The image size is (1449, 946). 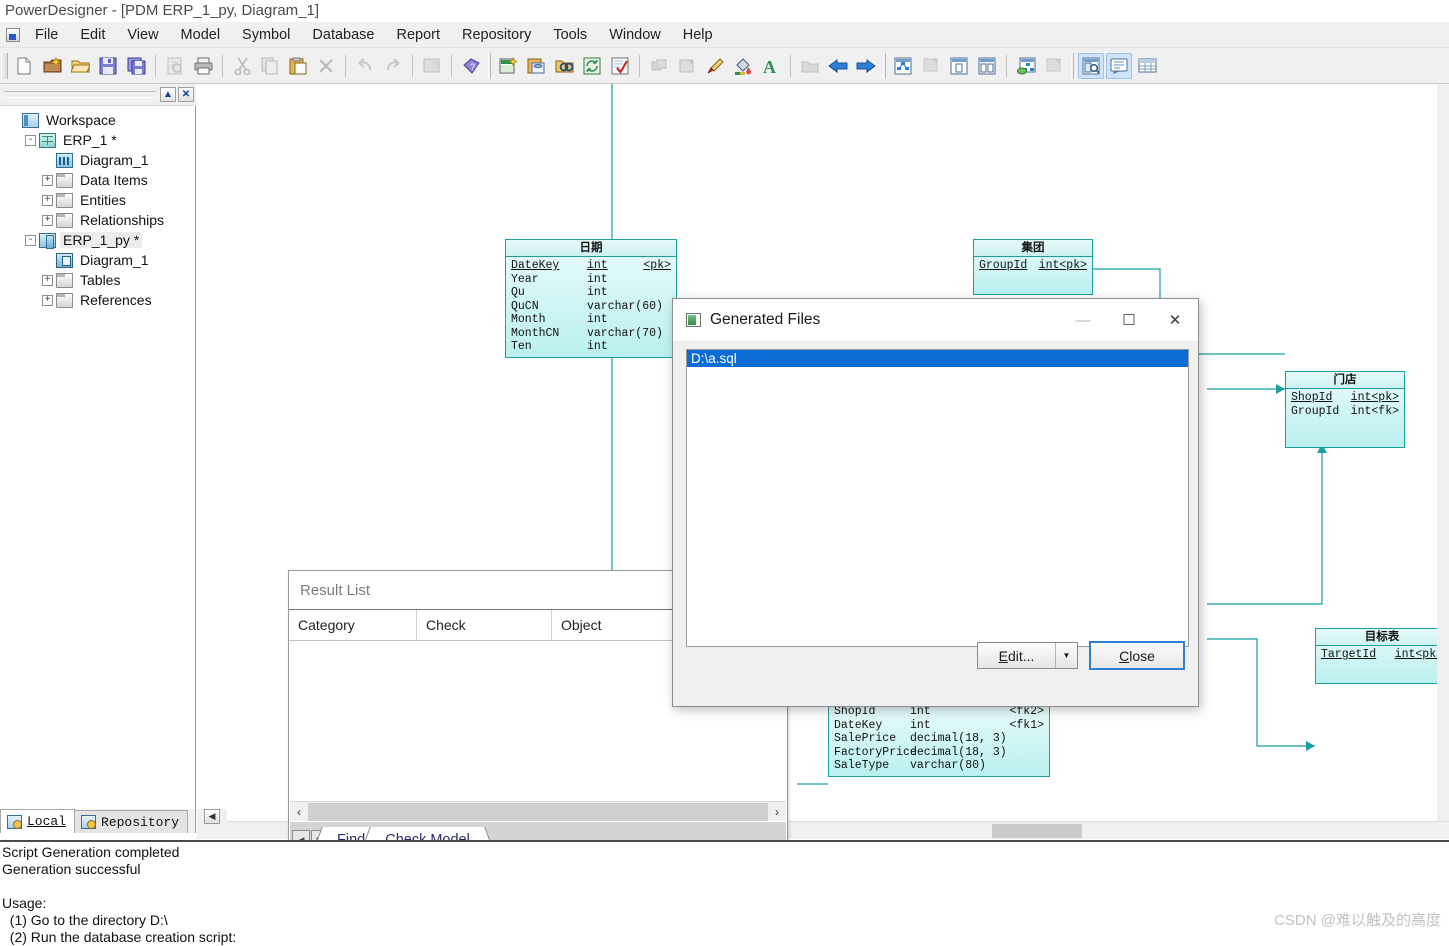 What do you see at coordinates (97, 200) in the screenshot?
I see `tree-item-entities: + Entities` at bounding box center [97, 200].